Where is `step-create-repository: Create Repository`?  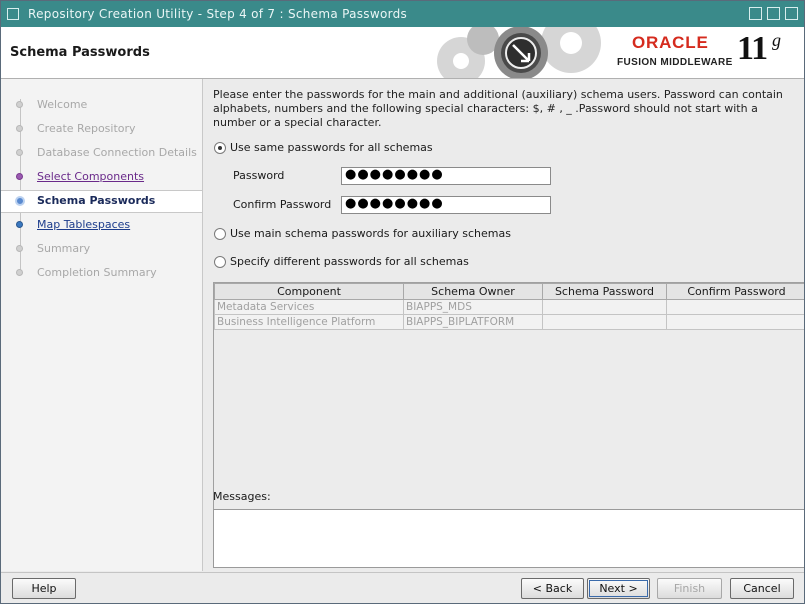
step-create-repository: Create Repository is located at coordinates (101, 129).